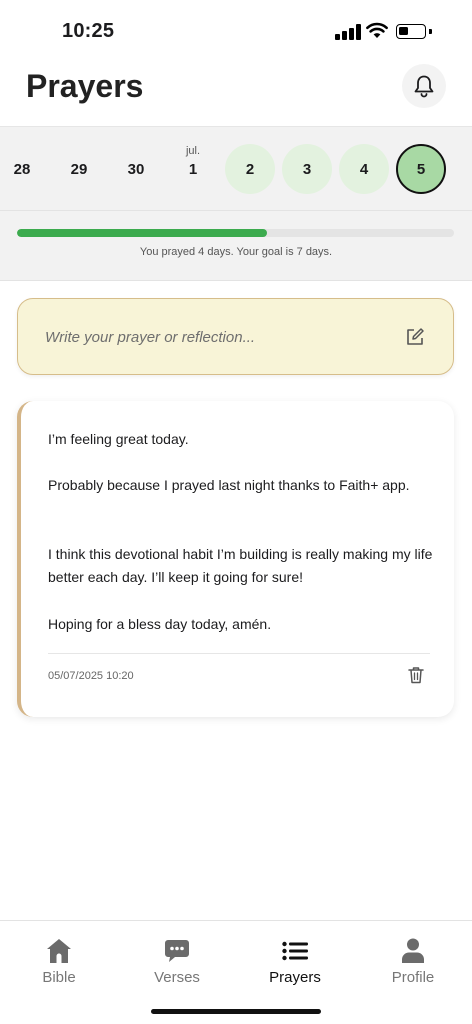  I want to click on progress-section: You prayed 4 days. Your goal is 7 days., so click(236, 245).